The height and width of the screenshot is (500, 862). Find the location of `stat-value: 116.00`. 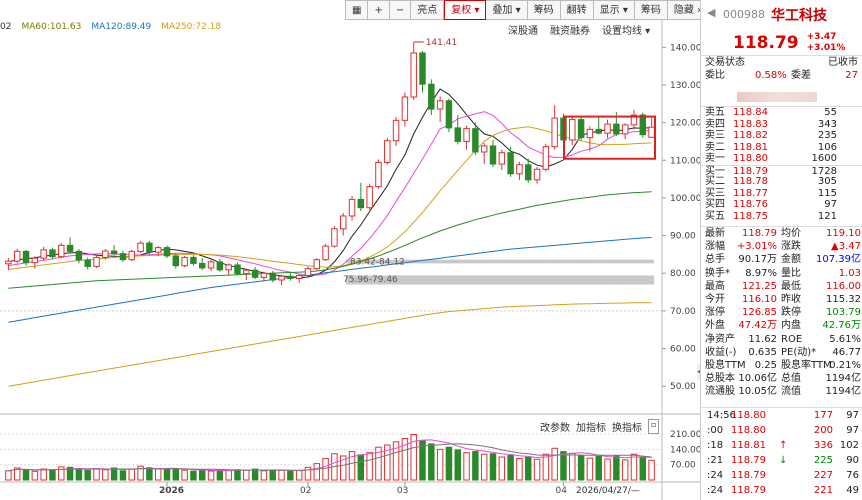

stat-value: 116.00 is located at coordinates (843, 286).